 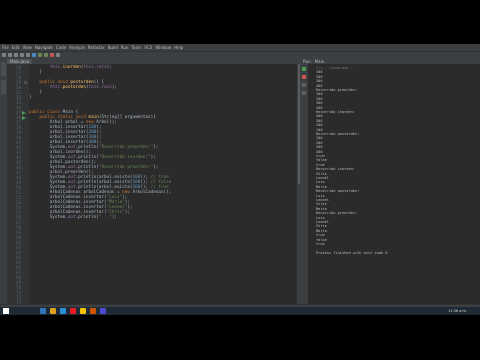 I want to click on letterbox-top, so click(x=240, y=22).